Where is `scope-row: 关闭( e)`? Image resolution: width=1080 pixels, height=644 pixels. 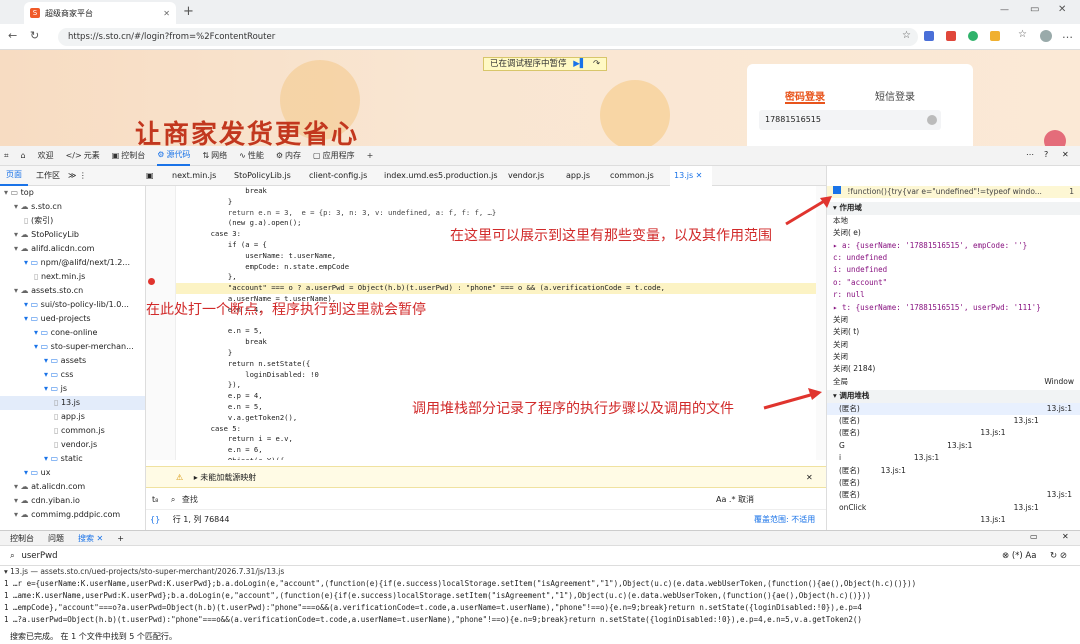
scope-row: 关闭( e) is located at coordinates (953, 233).